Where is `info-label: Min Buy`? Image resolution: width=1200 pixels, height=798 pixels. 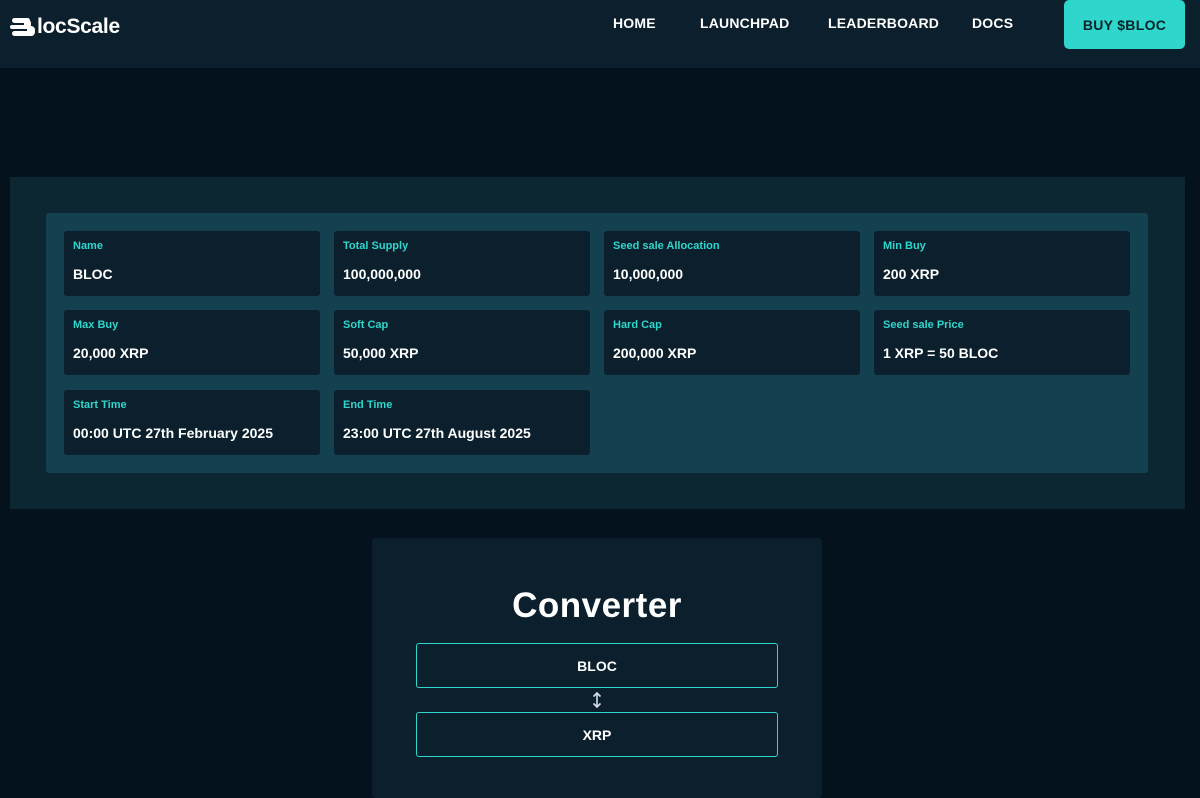 info-label: Min Buy is located at coordinates (904, 246).